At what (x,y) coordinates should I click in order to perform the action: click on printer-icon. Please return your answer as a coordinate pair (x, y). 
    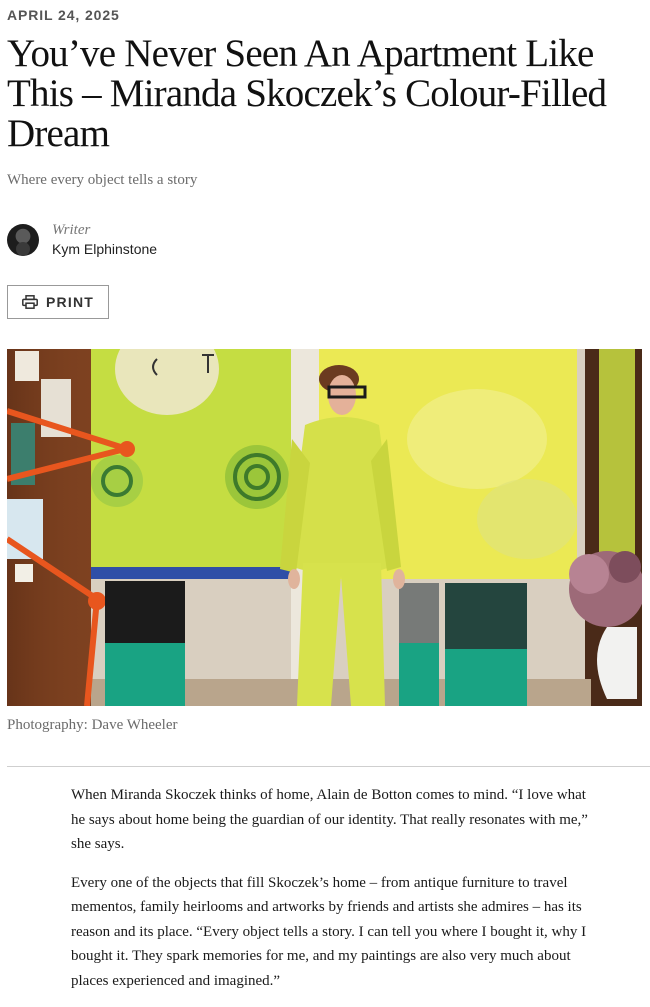
    Looking at the image, I should click on (30, 302).